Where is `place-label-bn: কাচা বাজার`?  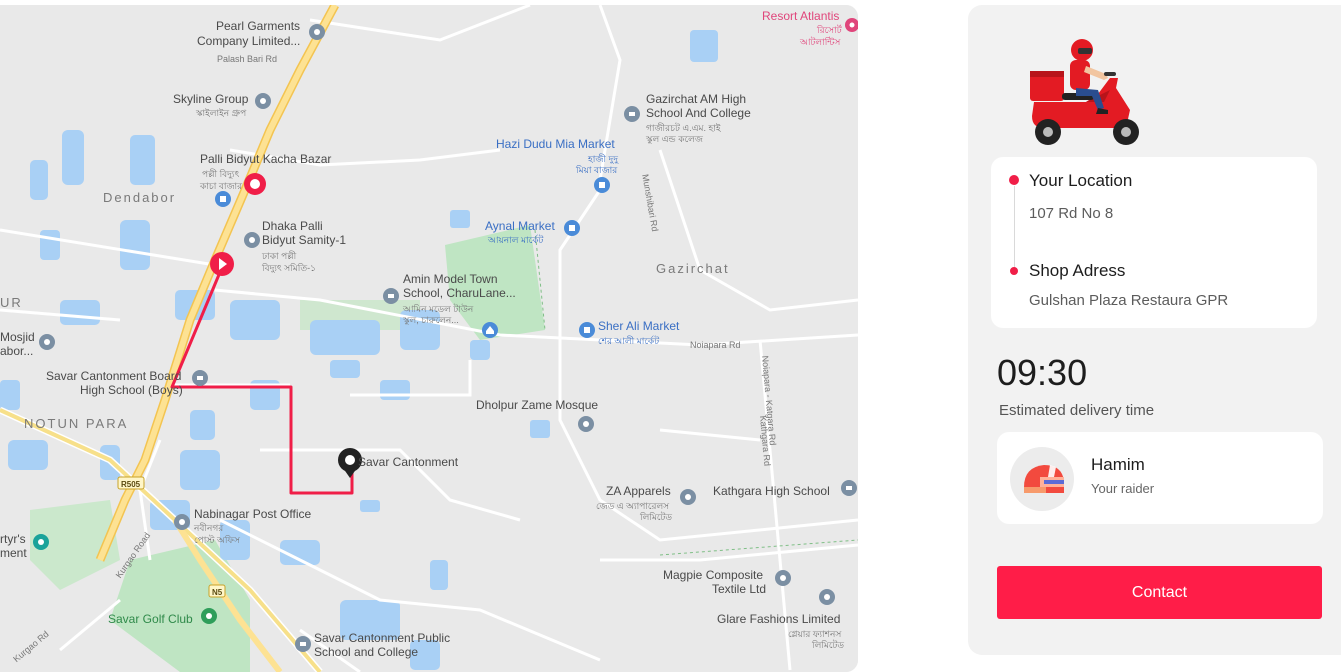
place-label-bn: কাচা বাজার is located at coordinates (221, 186).